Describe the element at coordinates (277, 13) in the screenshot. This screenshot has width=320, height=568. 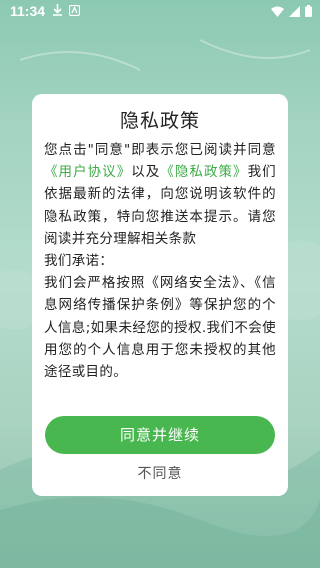
I see `wifi-icon` at that location.